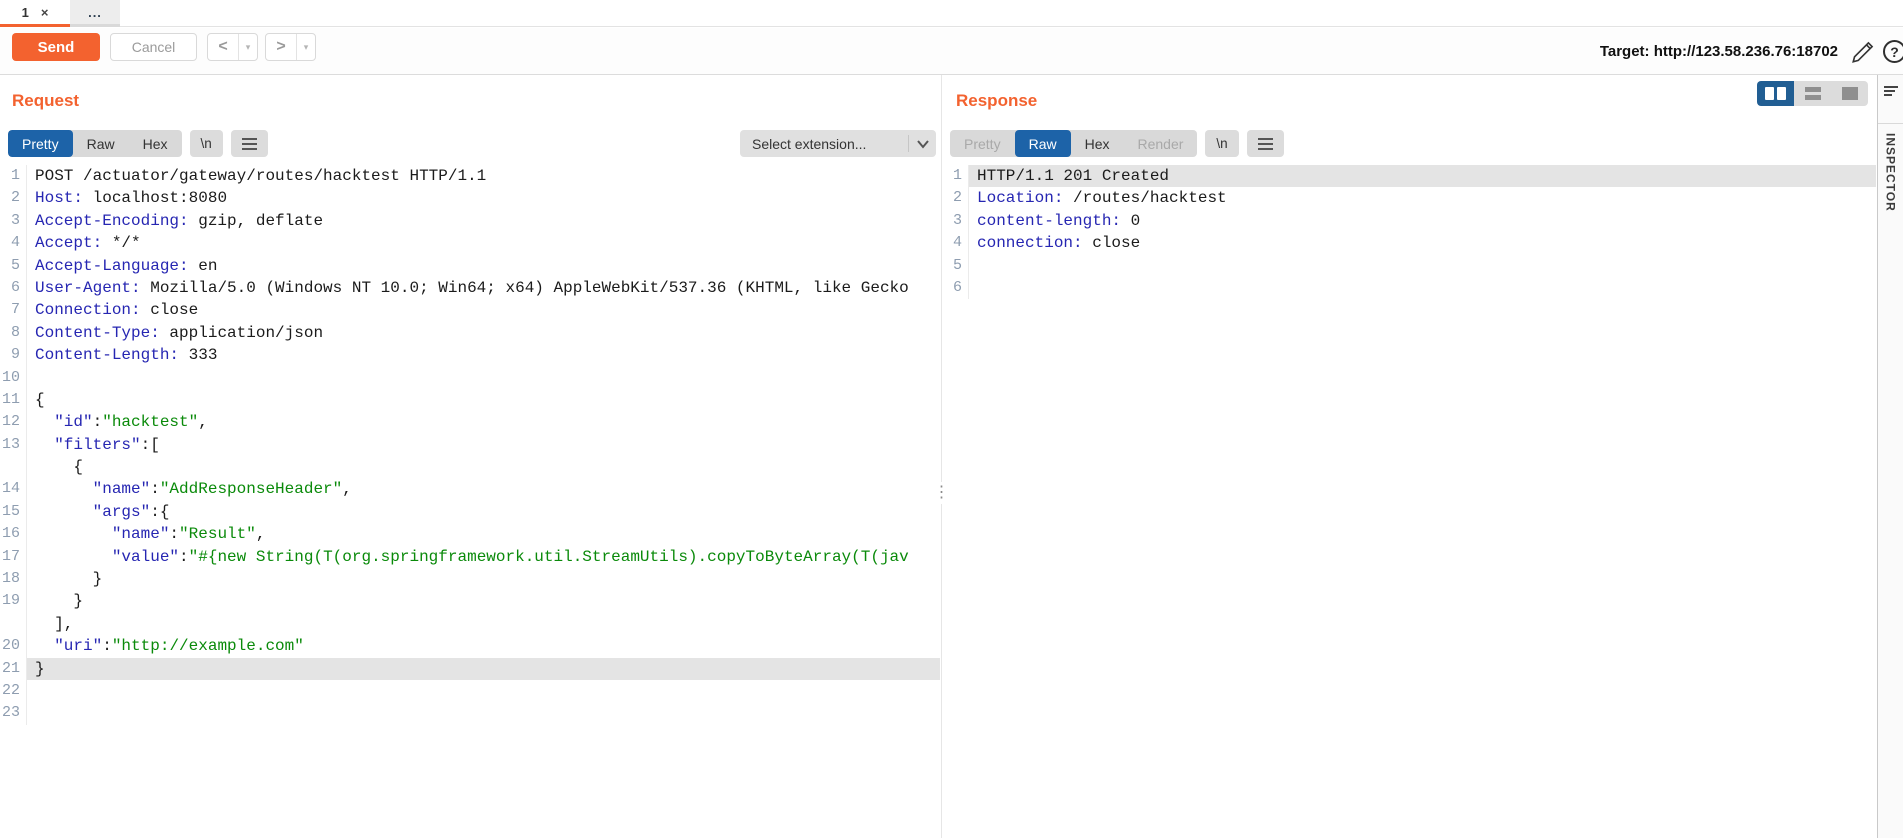  What do you see at coordinates (45, 12) in the screenshot?
I see `close-tab-icon: ×` at bounding box center [45, 12].